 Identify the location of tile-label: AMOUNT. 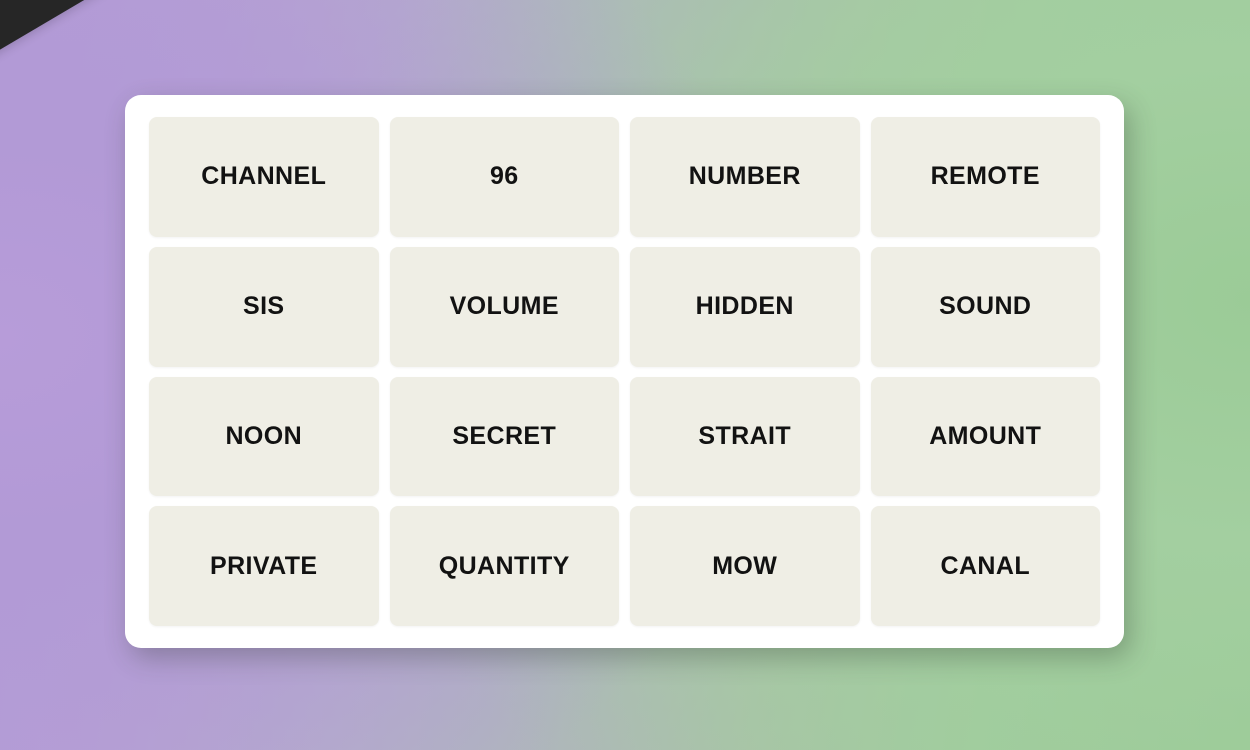
(985, 435).